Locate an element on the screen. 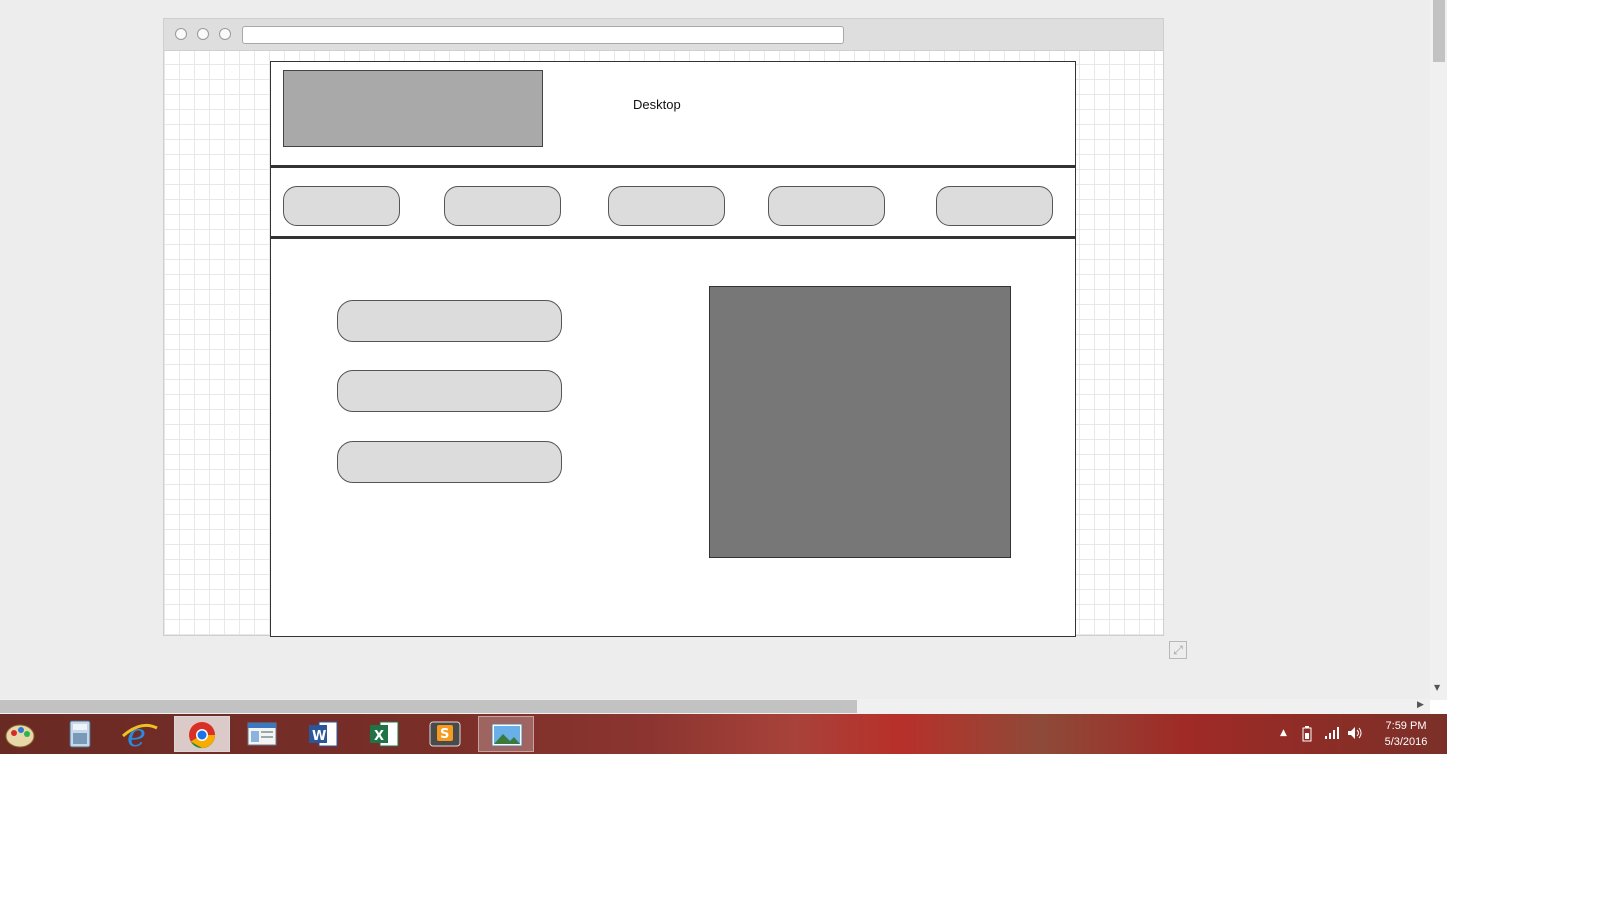 This screenshot has height=900, width=1600. window-close-dot is located at coordinates (181, 34).